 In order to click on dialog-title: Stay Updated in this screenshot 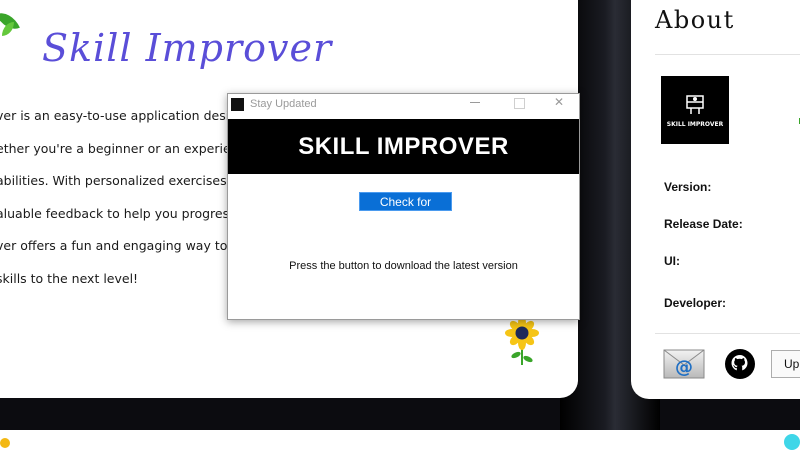, I will do `click(283, 104)`.